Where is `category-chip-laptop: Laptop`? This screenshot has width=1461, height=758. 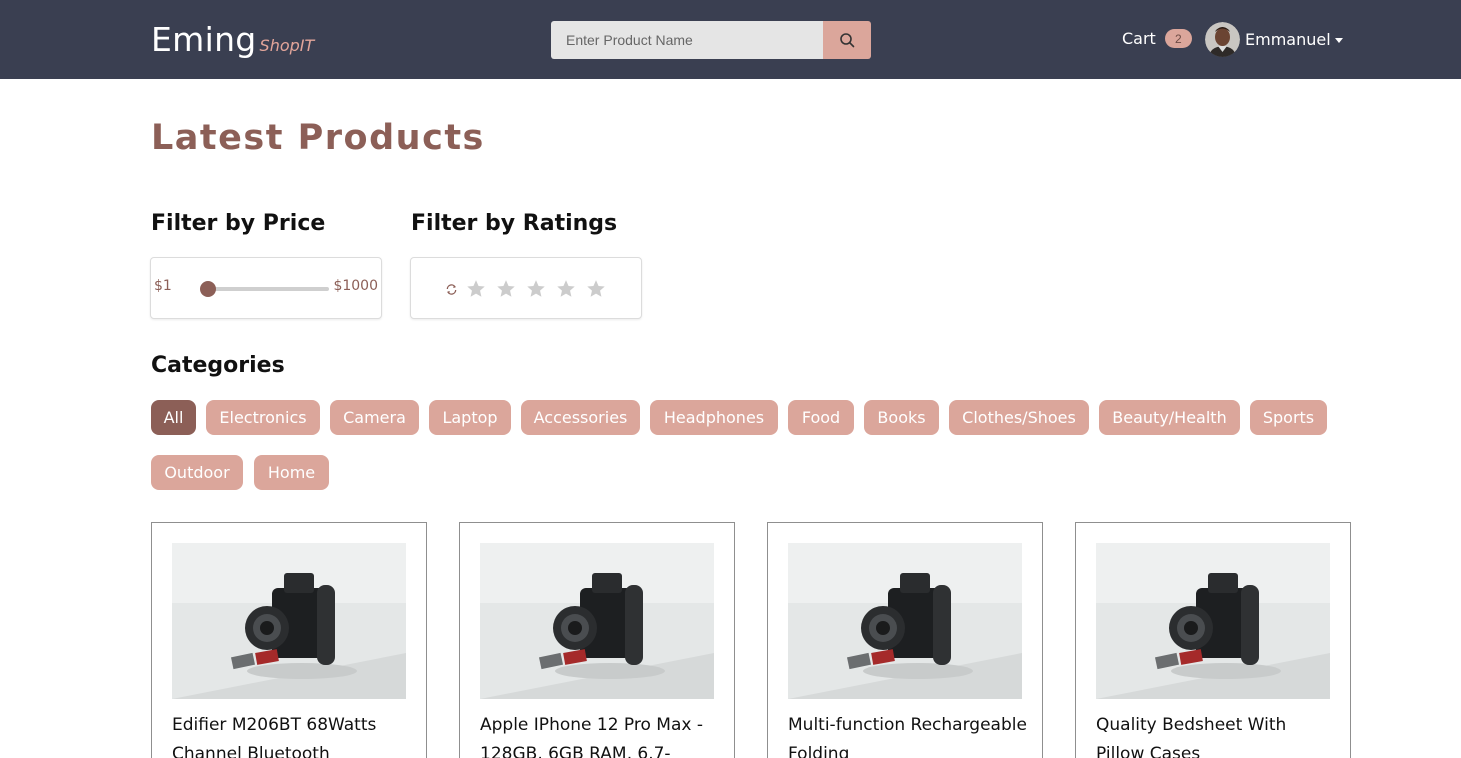
category-chip-laptop: Laptop is located at coordinates (470, 417).